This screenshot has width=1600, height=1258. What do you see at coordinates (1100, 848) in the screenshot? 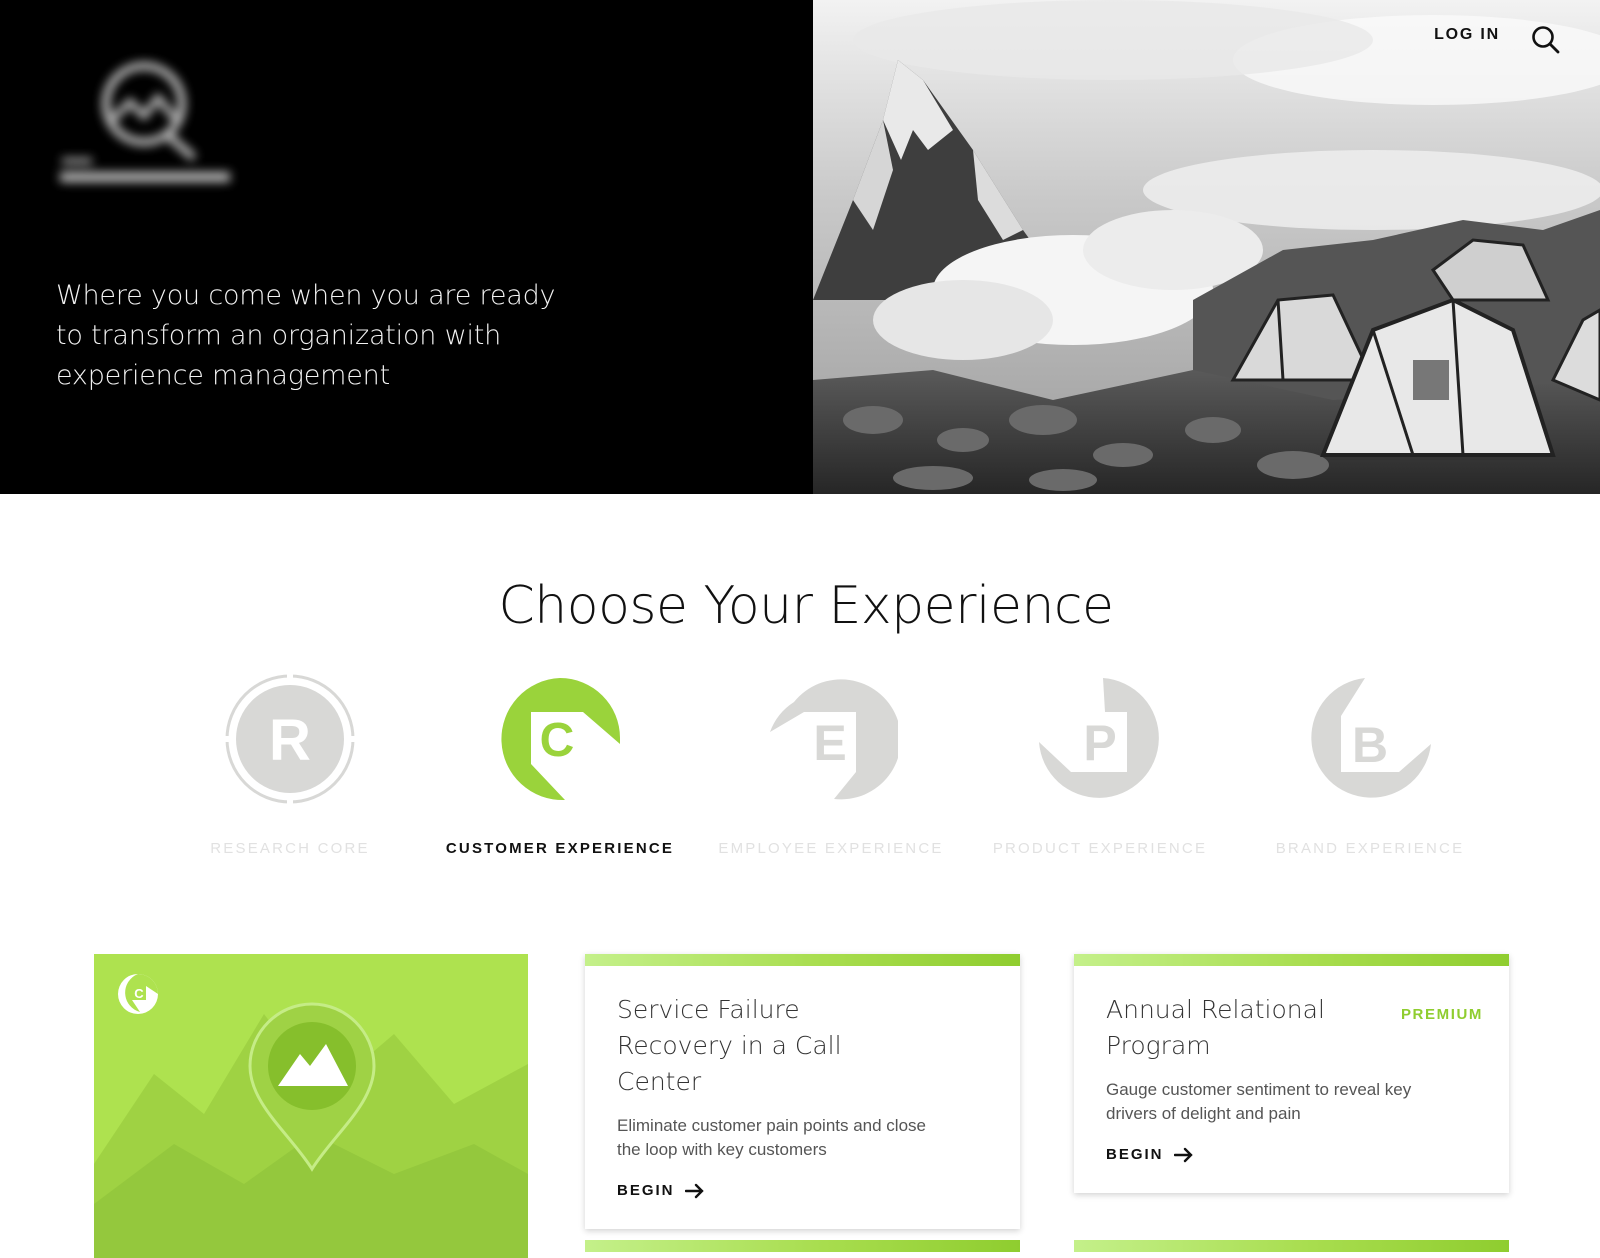
I see `experience-label: PRODUCT EXPERIENCE` at bounding box center [1100, 848].